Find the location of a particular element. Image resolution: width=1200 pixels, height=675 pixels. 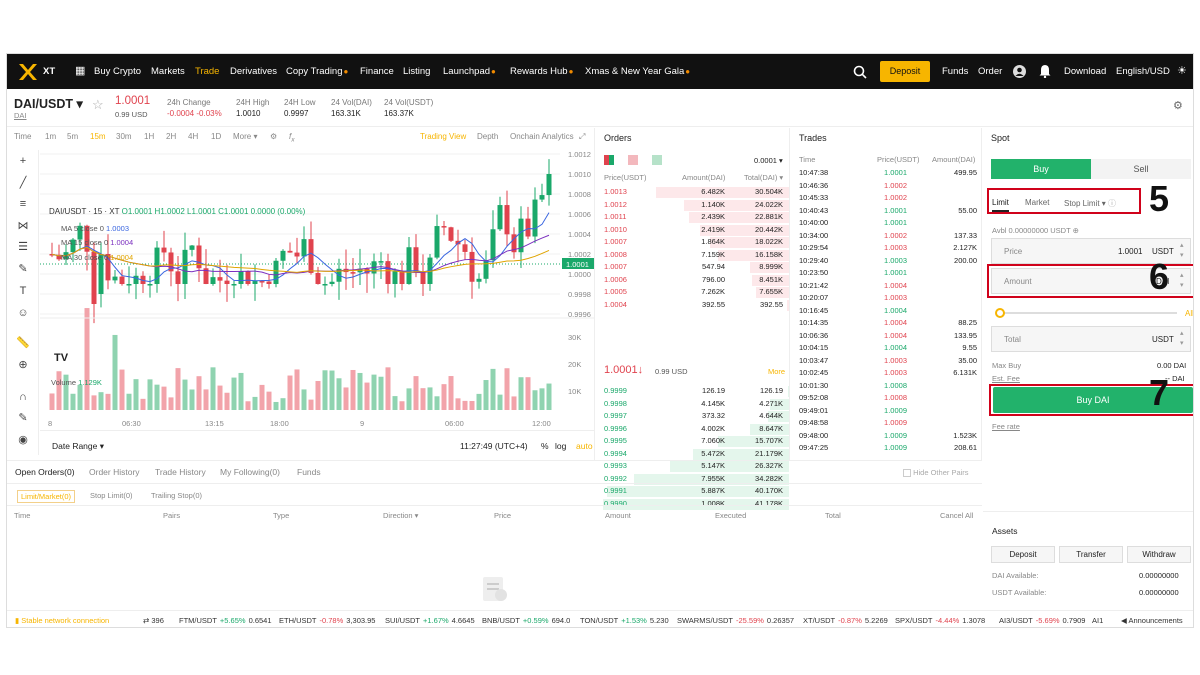

fib-icon: ☰ is located at coordinates (23, 247).